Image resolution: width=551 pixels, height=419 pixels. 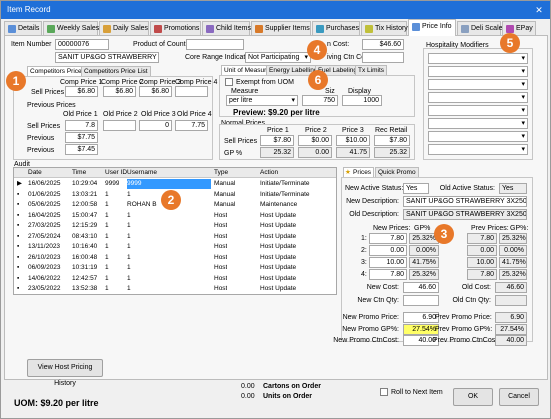 I want to click on tab-purchases: Purchases, so click(x=336, y=28).